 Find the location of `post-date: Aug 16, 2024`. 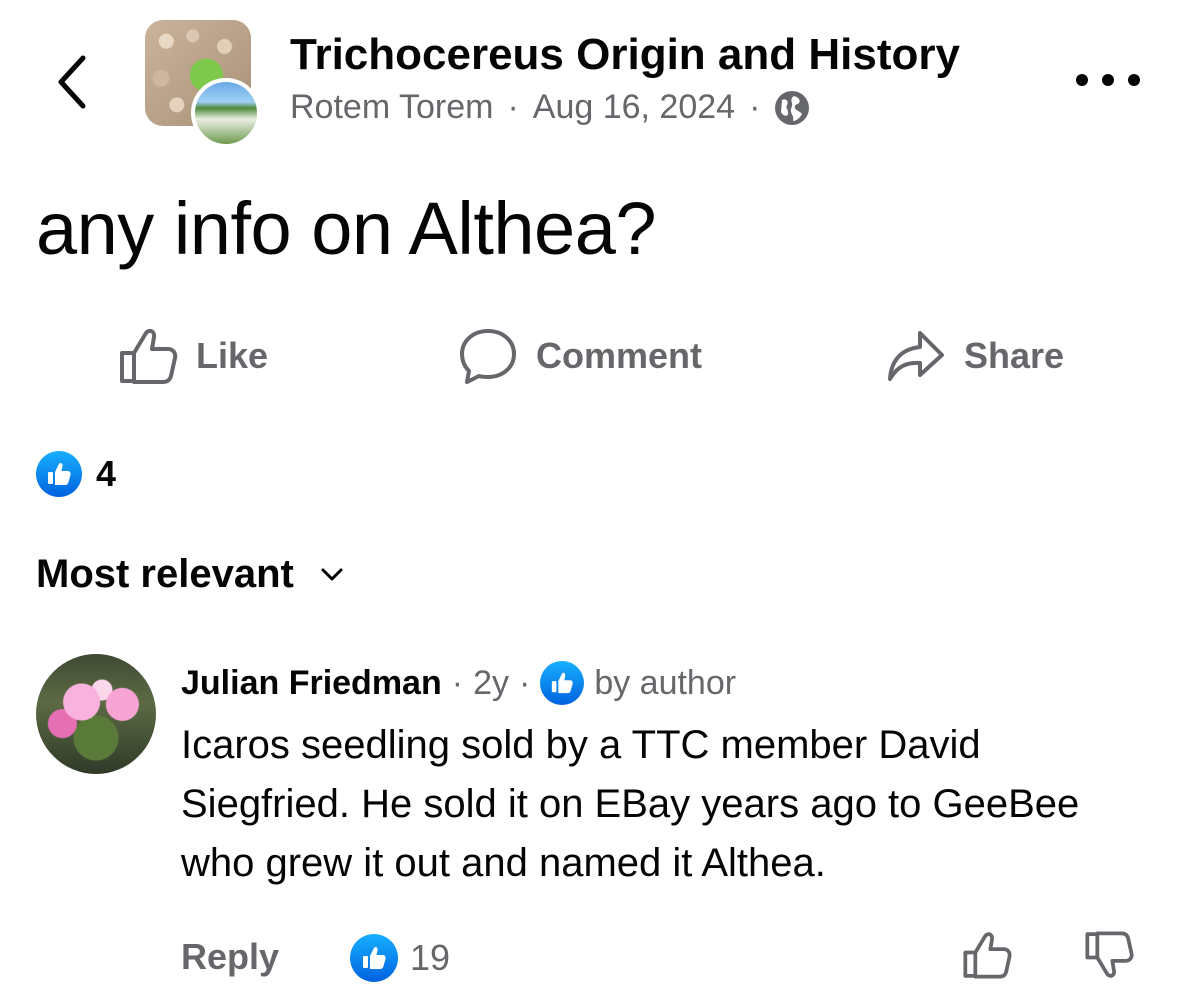

post-date: Aug 16, 2024 is located at coordinates (634, 107).